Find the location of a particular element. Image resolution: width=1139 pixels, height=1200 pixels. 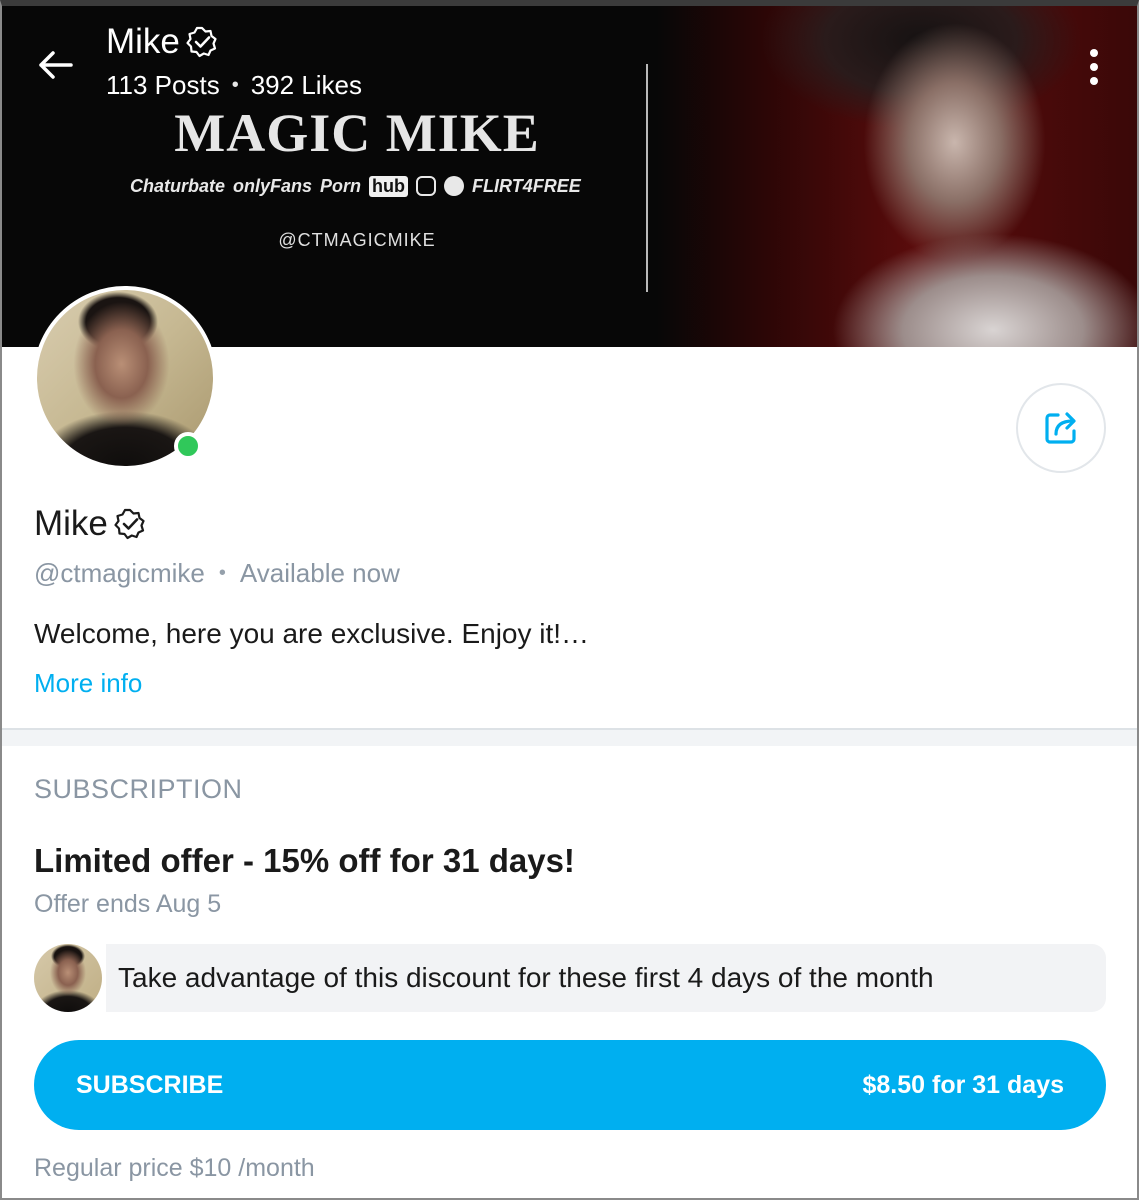

cover-title: MAGIC MIKE is located at coordinates (357, 133).